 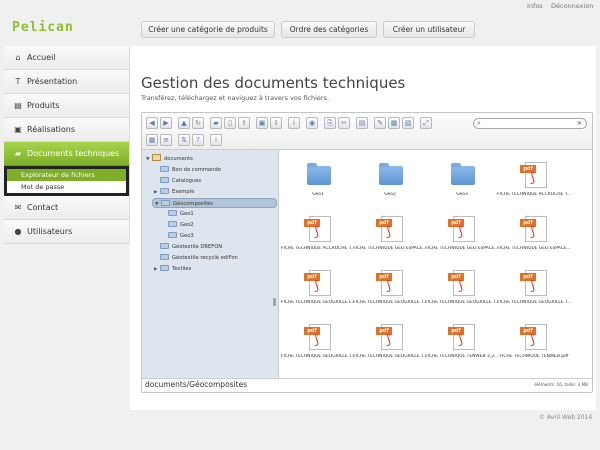 I want to click on open-icon: ▣, so click(x=262, y=123).